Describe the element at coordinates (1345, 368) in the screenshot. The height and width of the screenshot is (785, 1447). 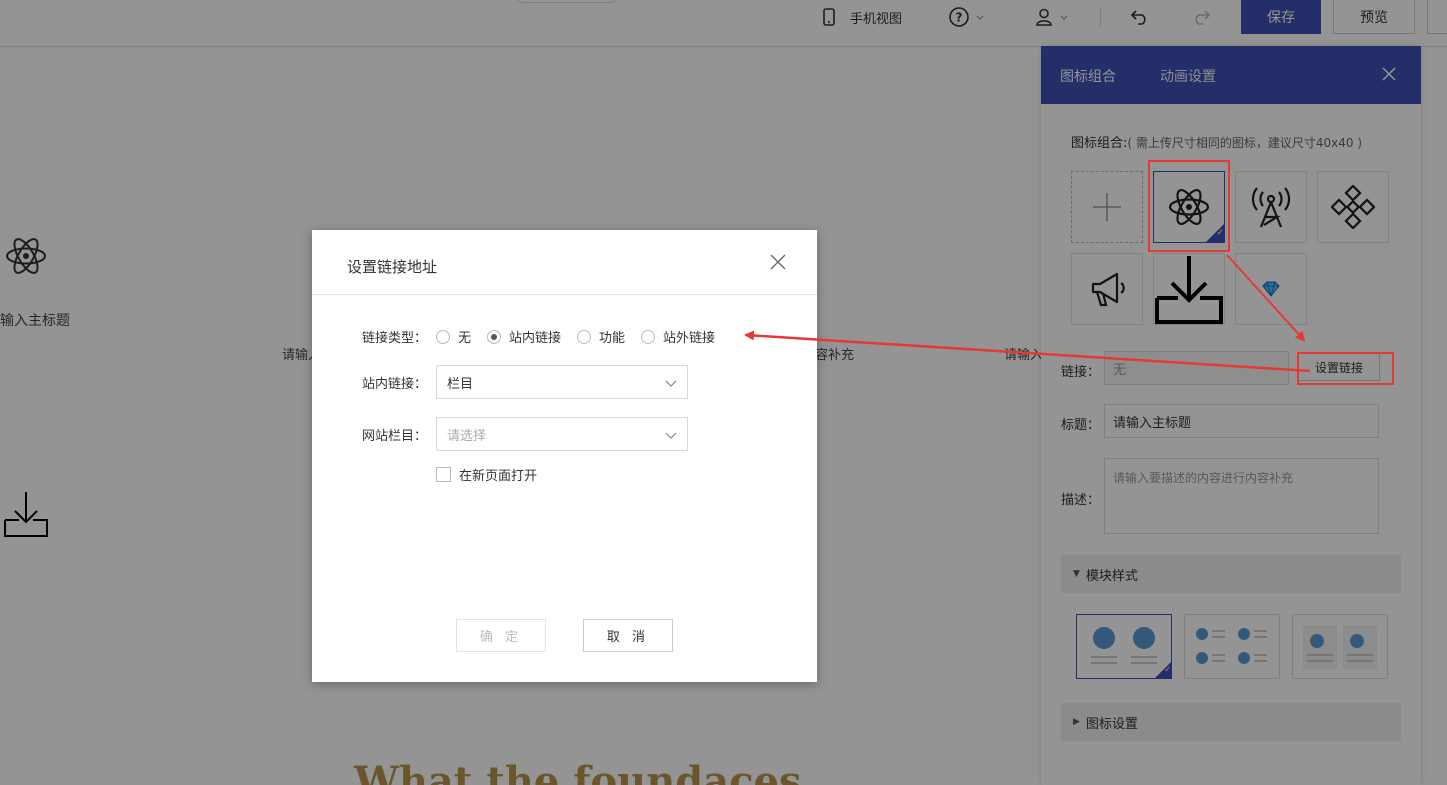
I see `annotation-highlight-link` at that location.